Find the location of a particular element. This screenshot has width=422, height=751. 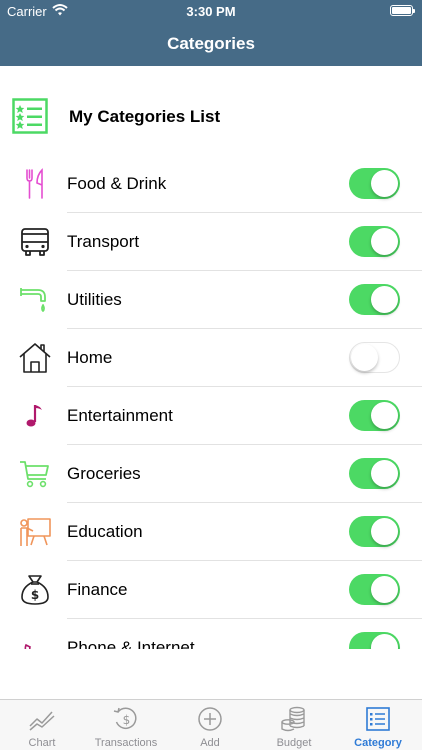

plus-circle-icon is located at coordinates (210, 719).